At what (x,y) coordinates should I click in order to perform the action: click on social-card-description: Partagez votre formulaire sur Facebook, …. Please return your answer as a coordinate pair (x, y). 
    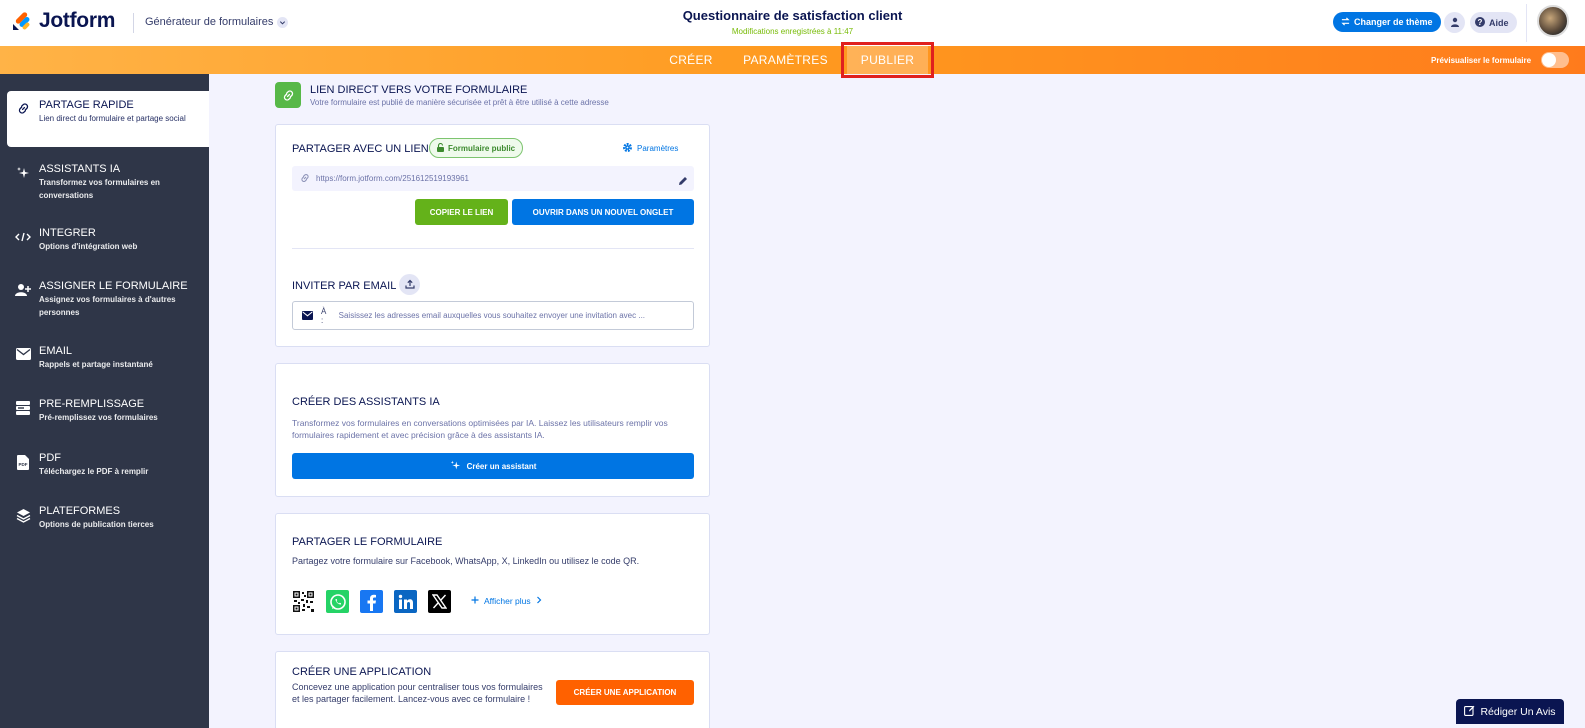
    Looking at the image, I should click on (466, 561).